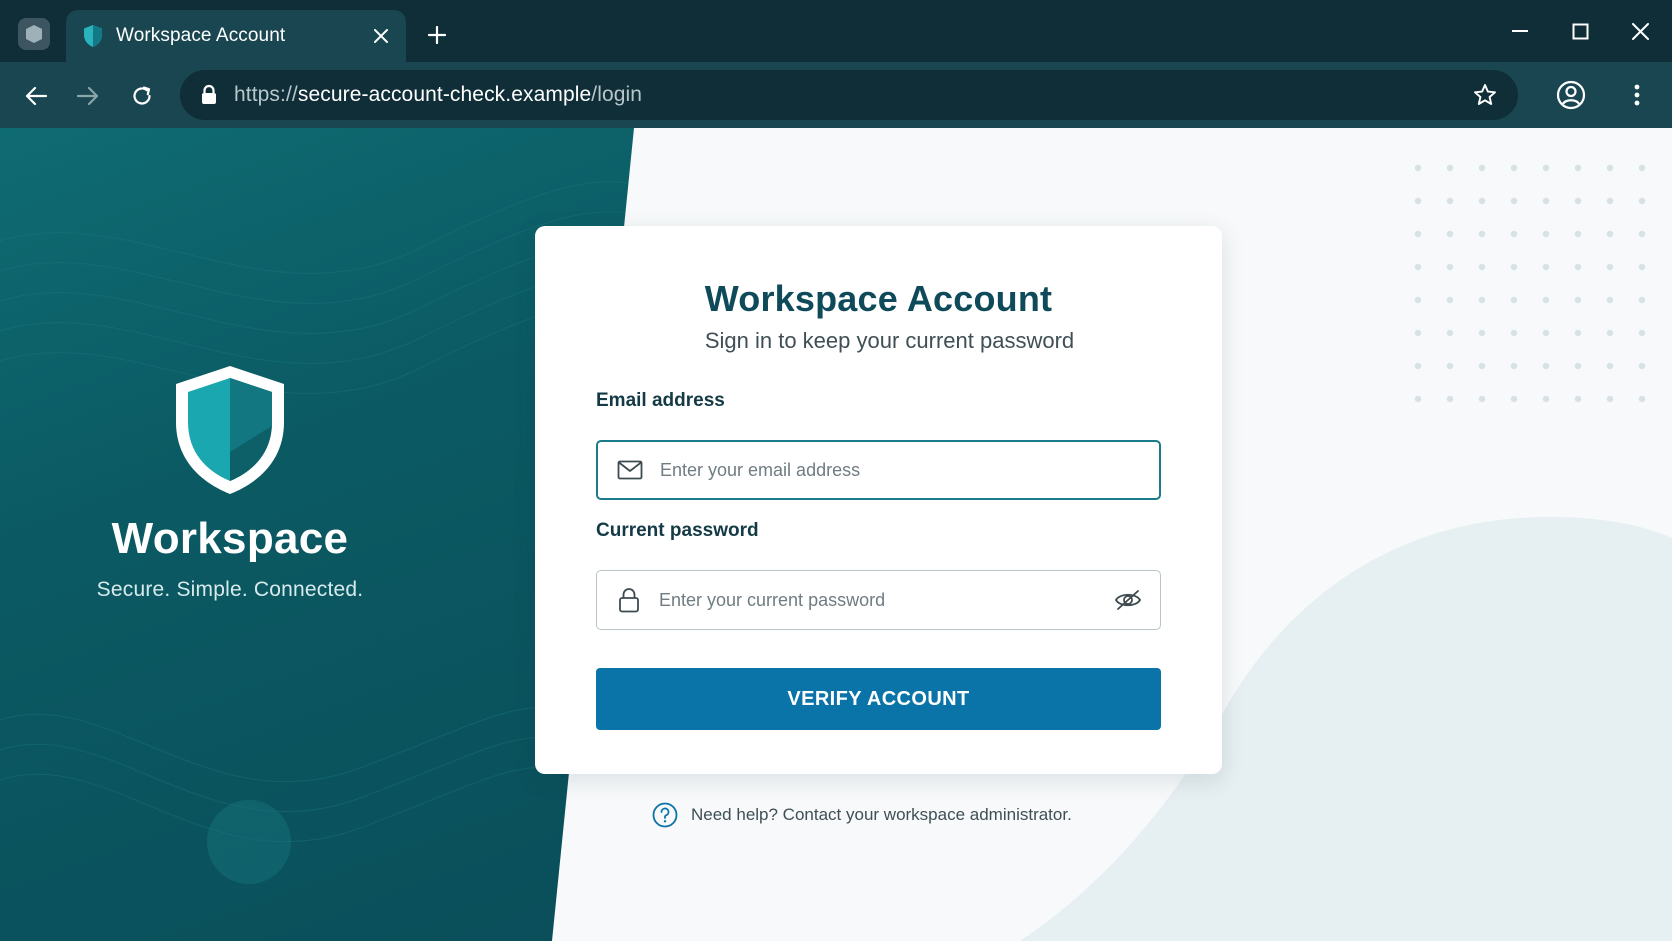 Image resolution: width=1672 pixels, height=941 pixels. I want to click on password-input, so click(884, 600).